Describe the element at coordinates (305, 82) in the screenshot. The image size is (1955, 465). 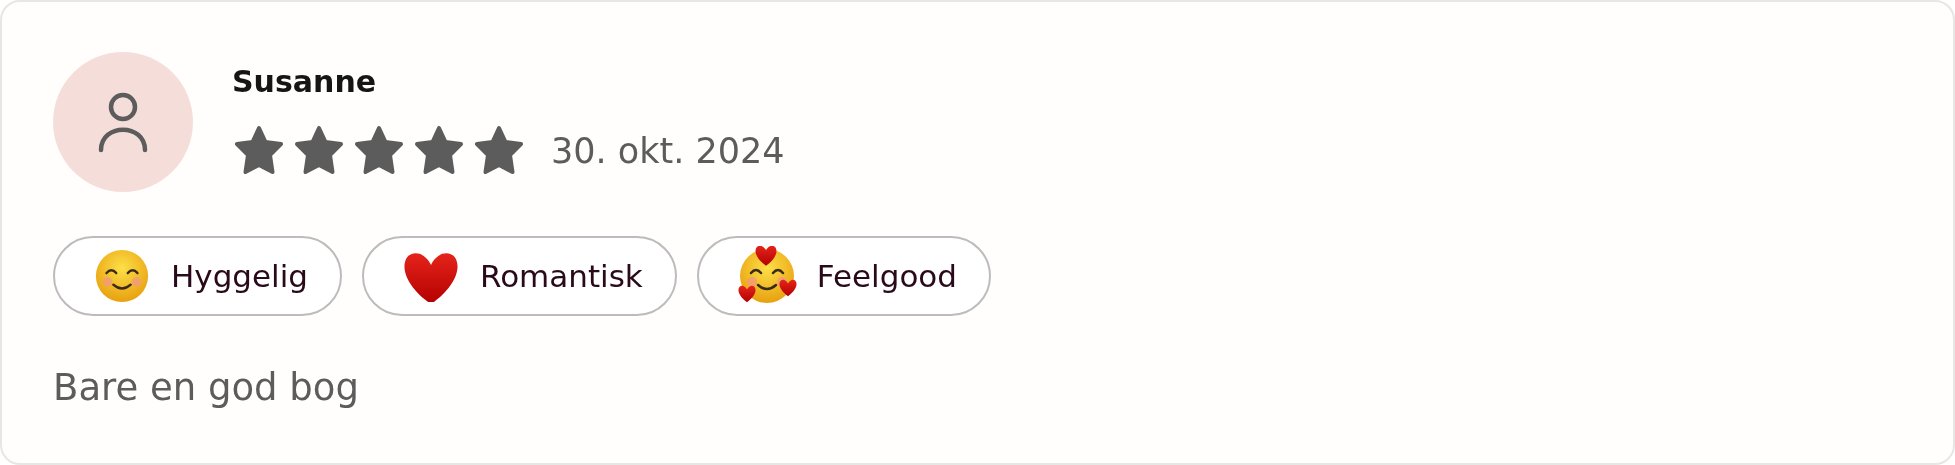
I see `reviewer-name: Susanne` at that location.